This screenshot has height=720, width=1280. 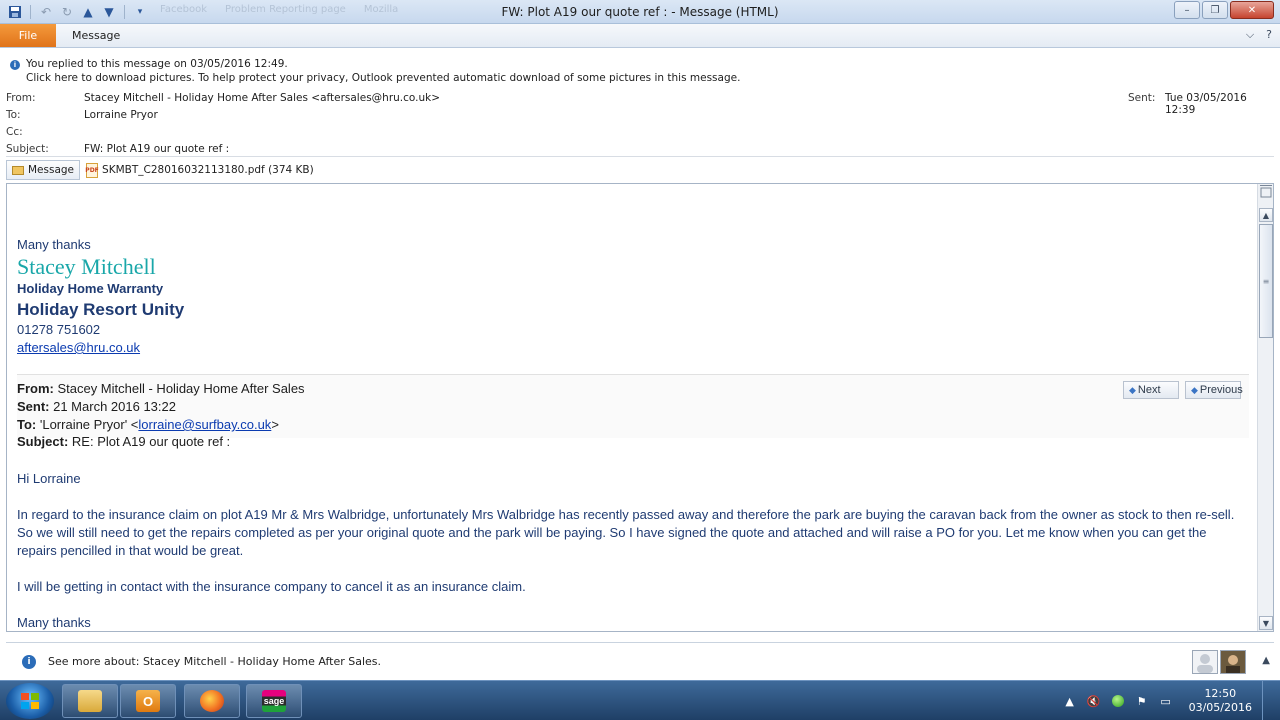 What do you see at coordinates (1194, 389) in the screenshot?
I see `previous-arrow-icon: ◆` at bounding box center [1194, 389].